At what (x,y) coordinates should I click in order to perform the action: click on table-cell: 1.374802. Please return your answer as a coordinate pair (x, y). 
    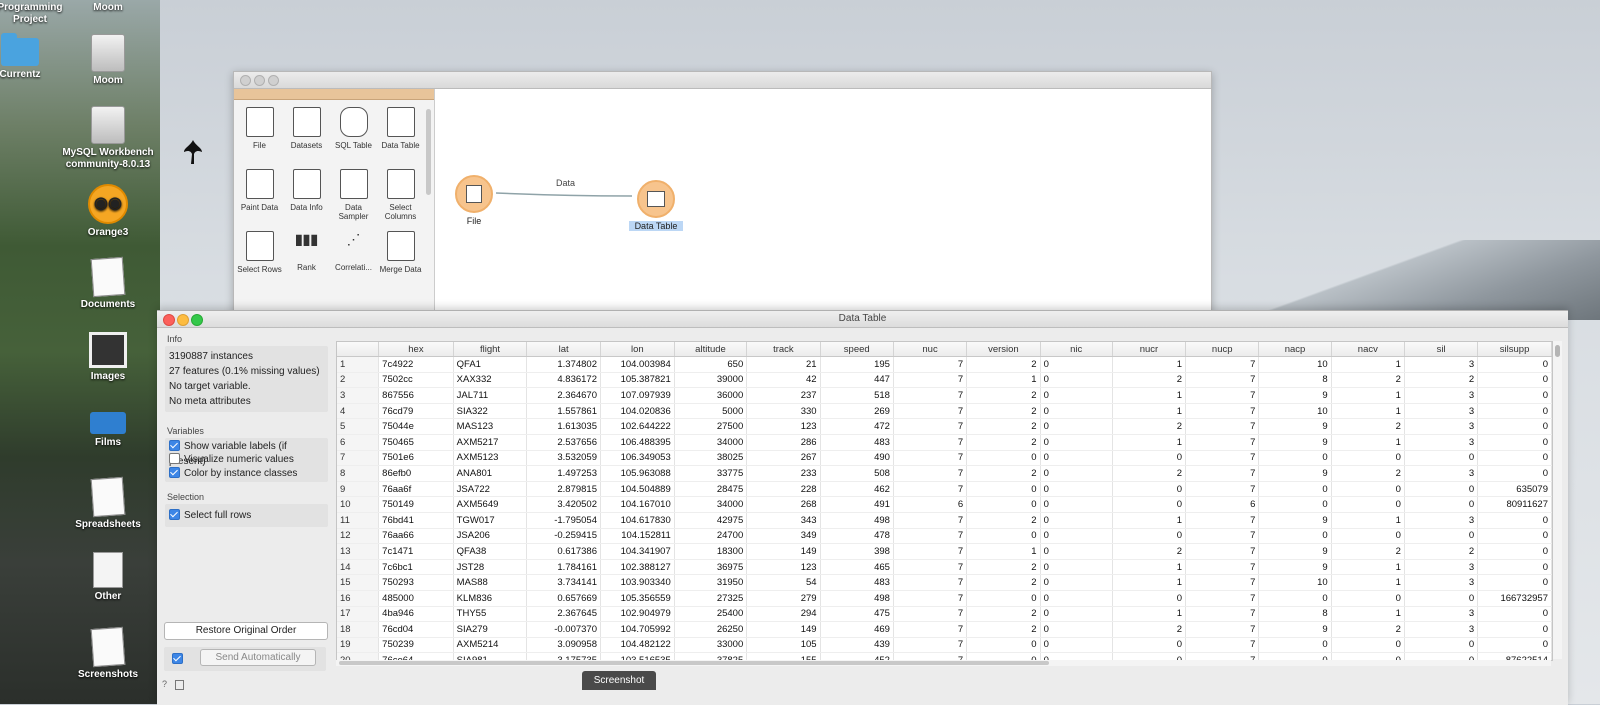
    Looking at the image, I should click on (563, 364).